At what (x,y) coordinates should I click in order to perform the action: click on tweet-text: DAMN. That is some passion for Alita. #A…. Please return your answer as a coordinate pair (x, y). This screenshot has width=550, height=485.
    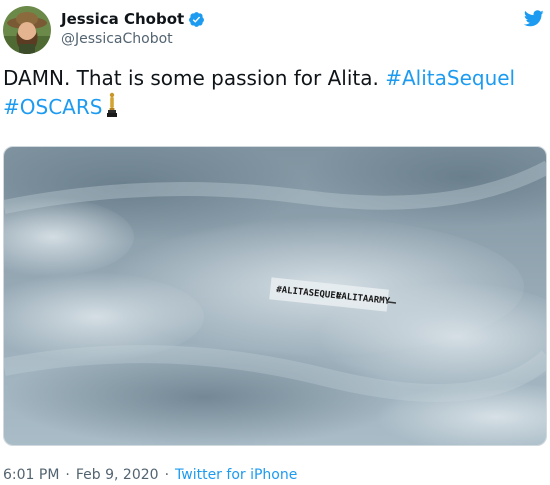
    Looking at the image, I should click on (273, 92).